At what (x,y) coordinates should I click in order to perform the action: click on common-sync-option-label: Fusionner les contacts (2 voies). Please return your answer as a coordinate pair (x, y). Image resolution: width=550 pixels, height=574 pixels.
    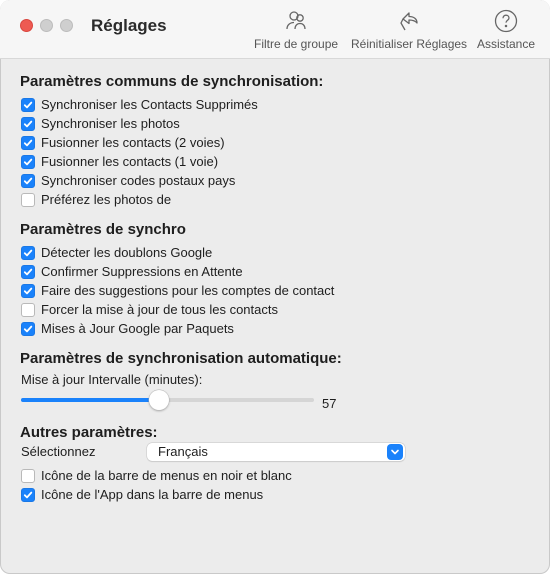
    Looking at the image, I should click on (133, 142).